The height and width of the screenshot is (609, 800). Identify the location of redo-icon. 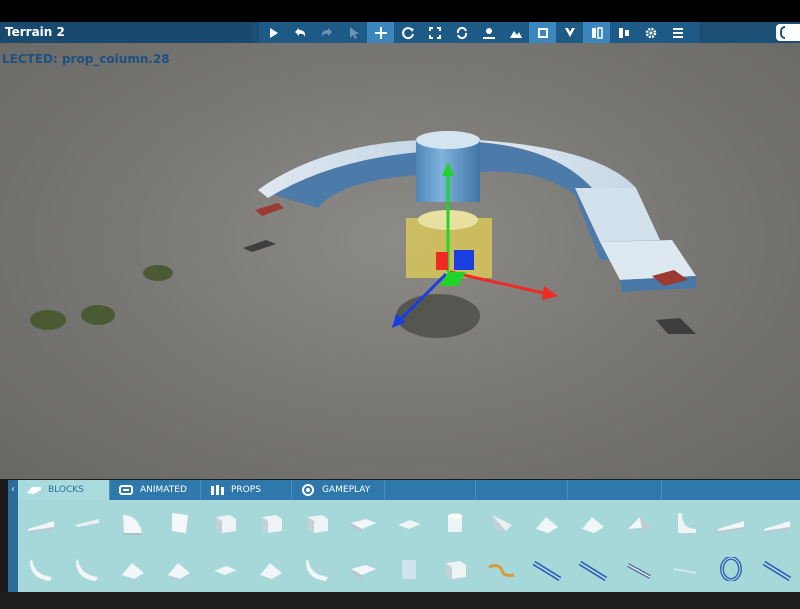
(326, 32).